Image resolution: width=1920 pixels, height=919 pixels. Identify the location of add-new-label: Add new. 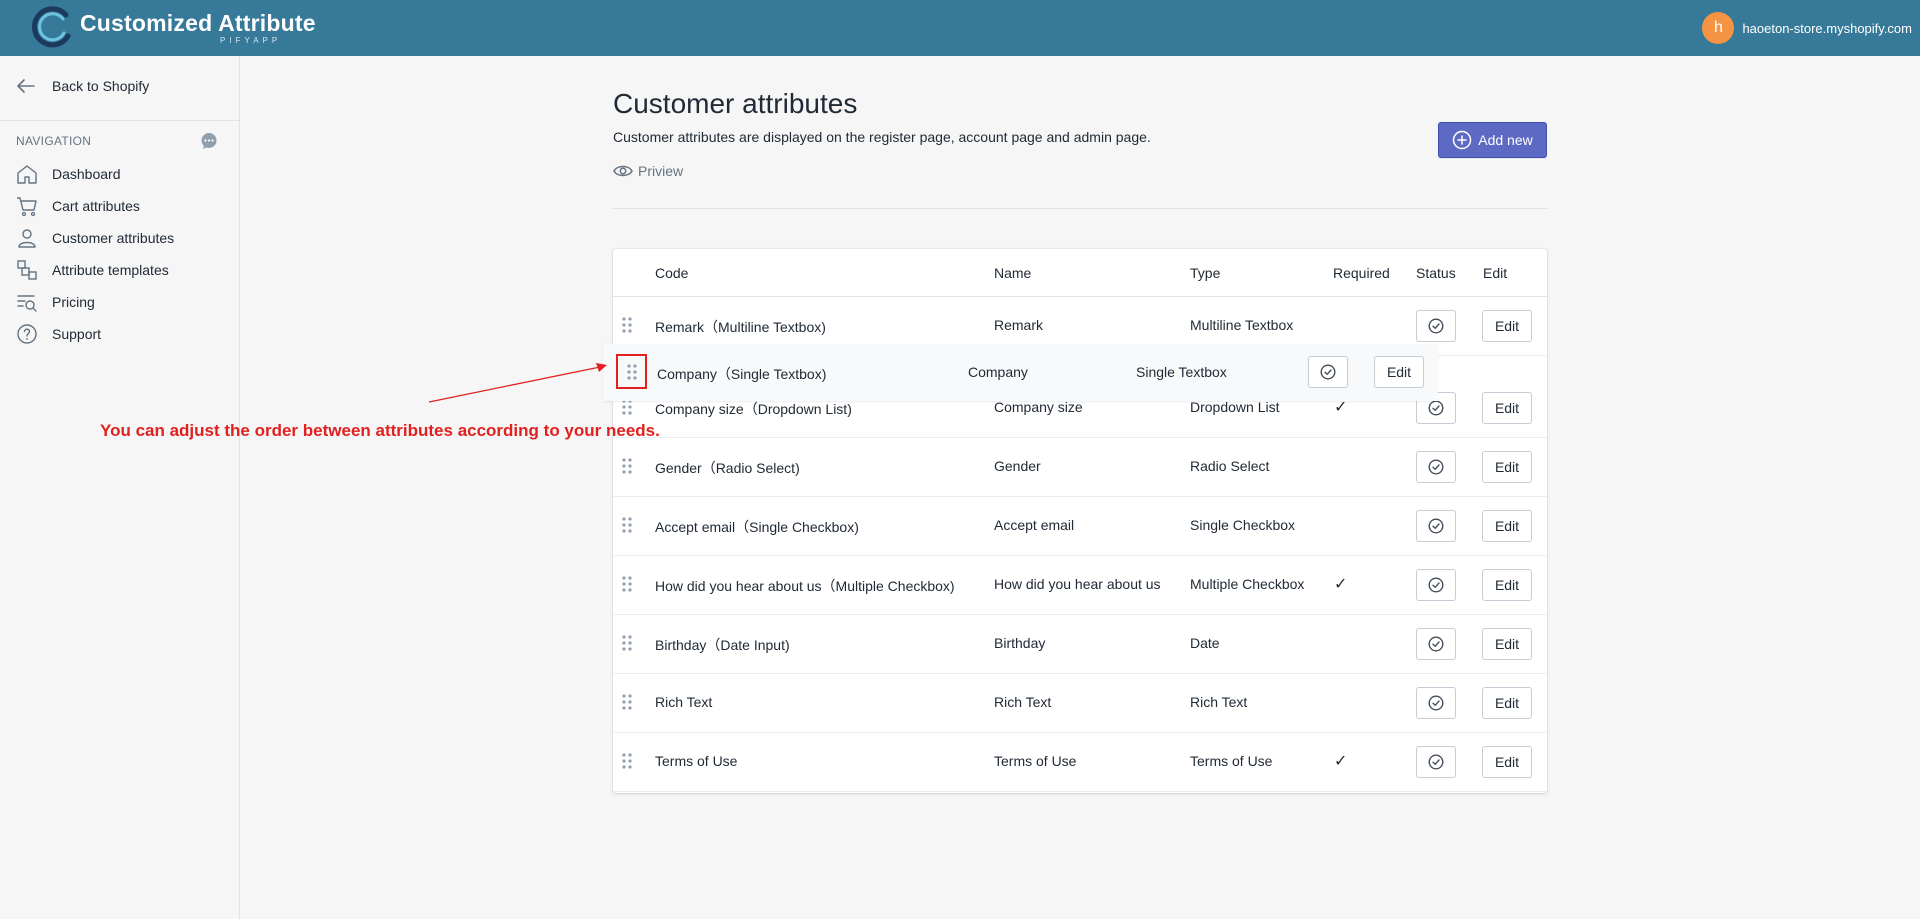
(1505, 140).